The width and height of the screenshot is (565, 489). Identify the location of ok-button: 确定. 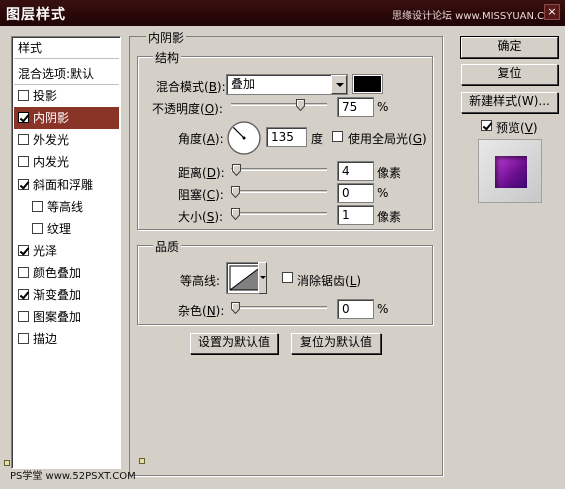
(509, 47).